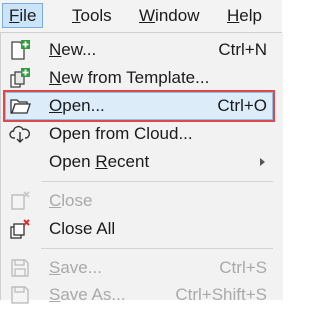 Image resolution: width=320 pixels, height=311 pixels. Describe the element at coordinates (20, 50) in the screenshot. I see `new-document-icon` at that location.